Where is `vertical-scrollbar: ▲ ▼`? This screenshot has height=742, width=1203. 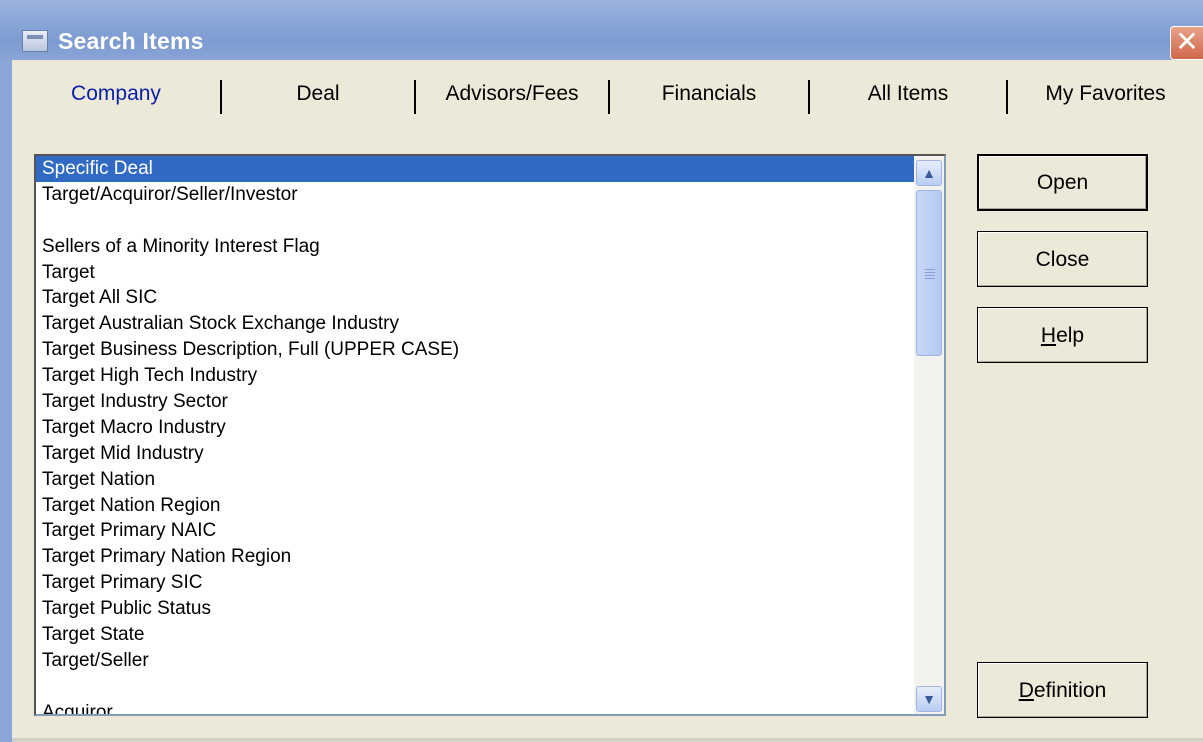
vertical-scrollbar: ▲ ▼ is located at coordinates (929, 435).